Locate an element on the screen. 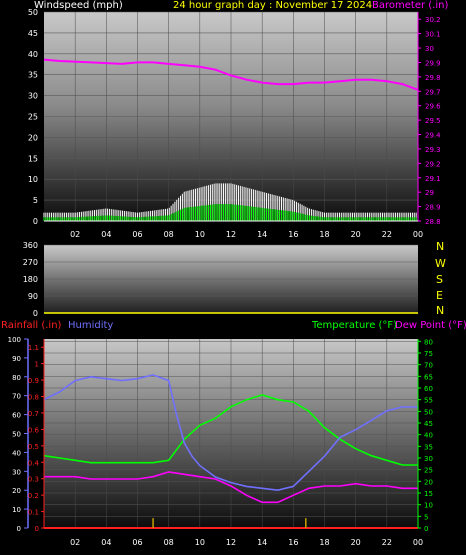  temp-x-tick-label: 00 is located at coordinates (418, 542).